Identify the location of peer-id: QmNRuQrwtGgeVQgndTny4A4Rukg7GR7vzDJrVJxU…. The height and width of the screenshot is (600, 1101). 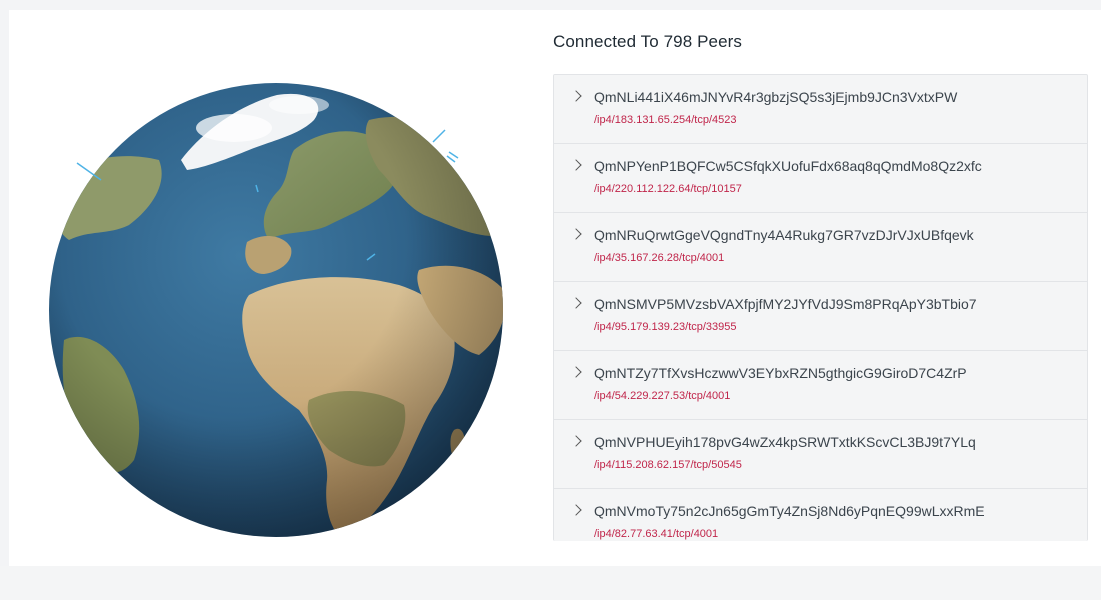
(784, 235).